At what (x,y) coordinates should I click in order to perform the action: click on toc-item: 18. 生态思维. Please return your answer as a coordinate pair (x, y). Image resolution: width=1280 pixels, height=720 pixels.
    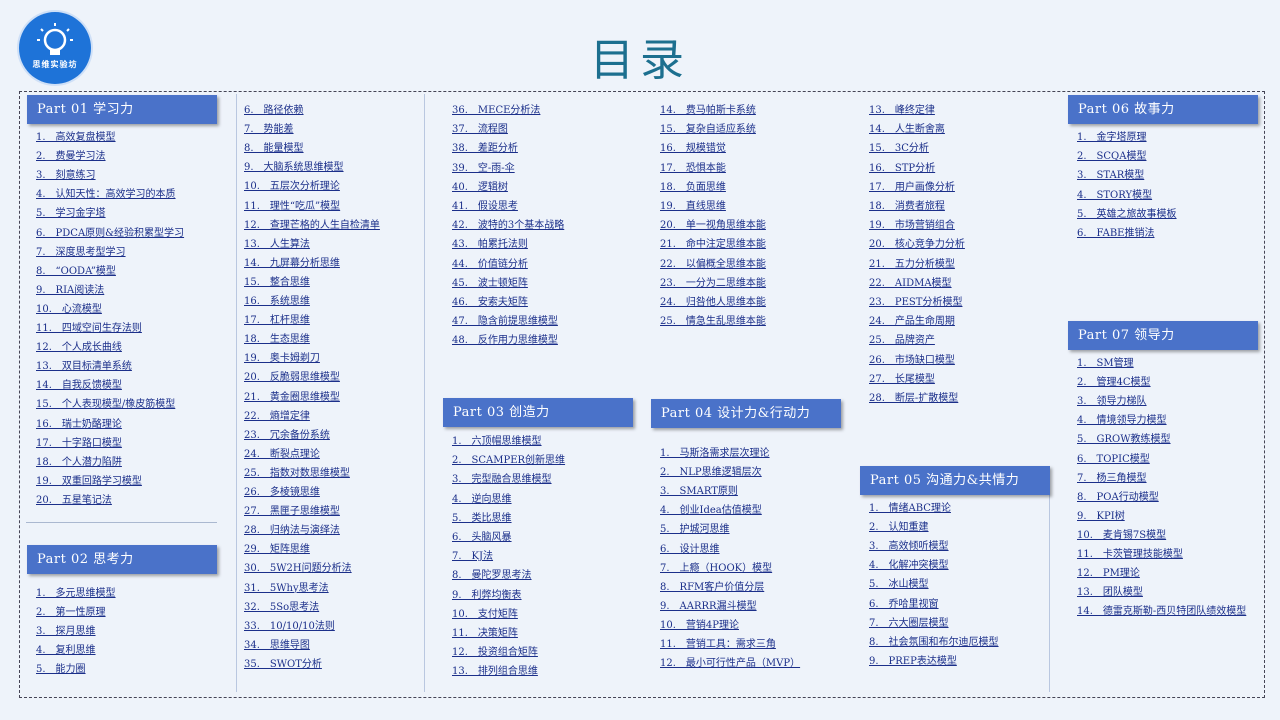
    Looking at the image, I should click on (277, 339).